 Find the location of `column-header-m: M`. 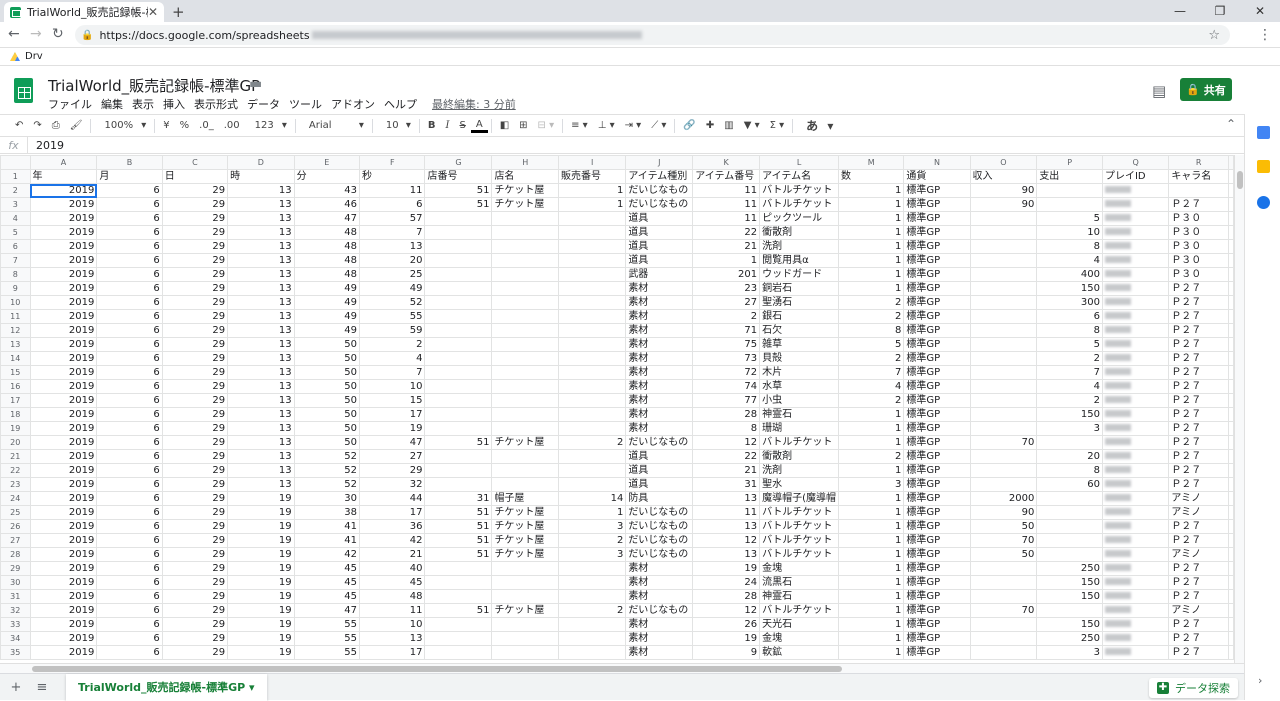

column-header-m: M is located at coordinates (871, 162).